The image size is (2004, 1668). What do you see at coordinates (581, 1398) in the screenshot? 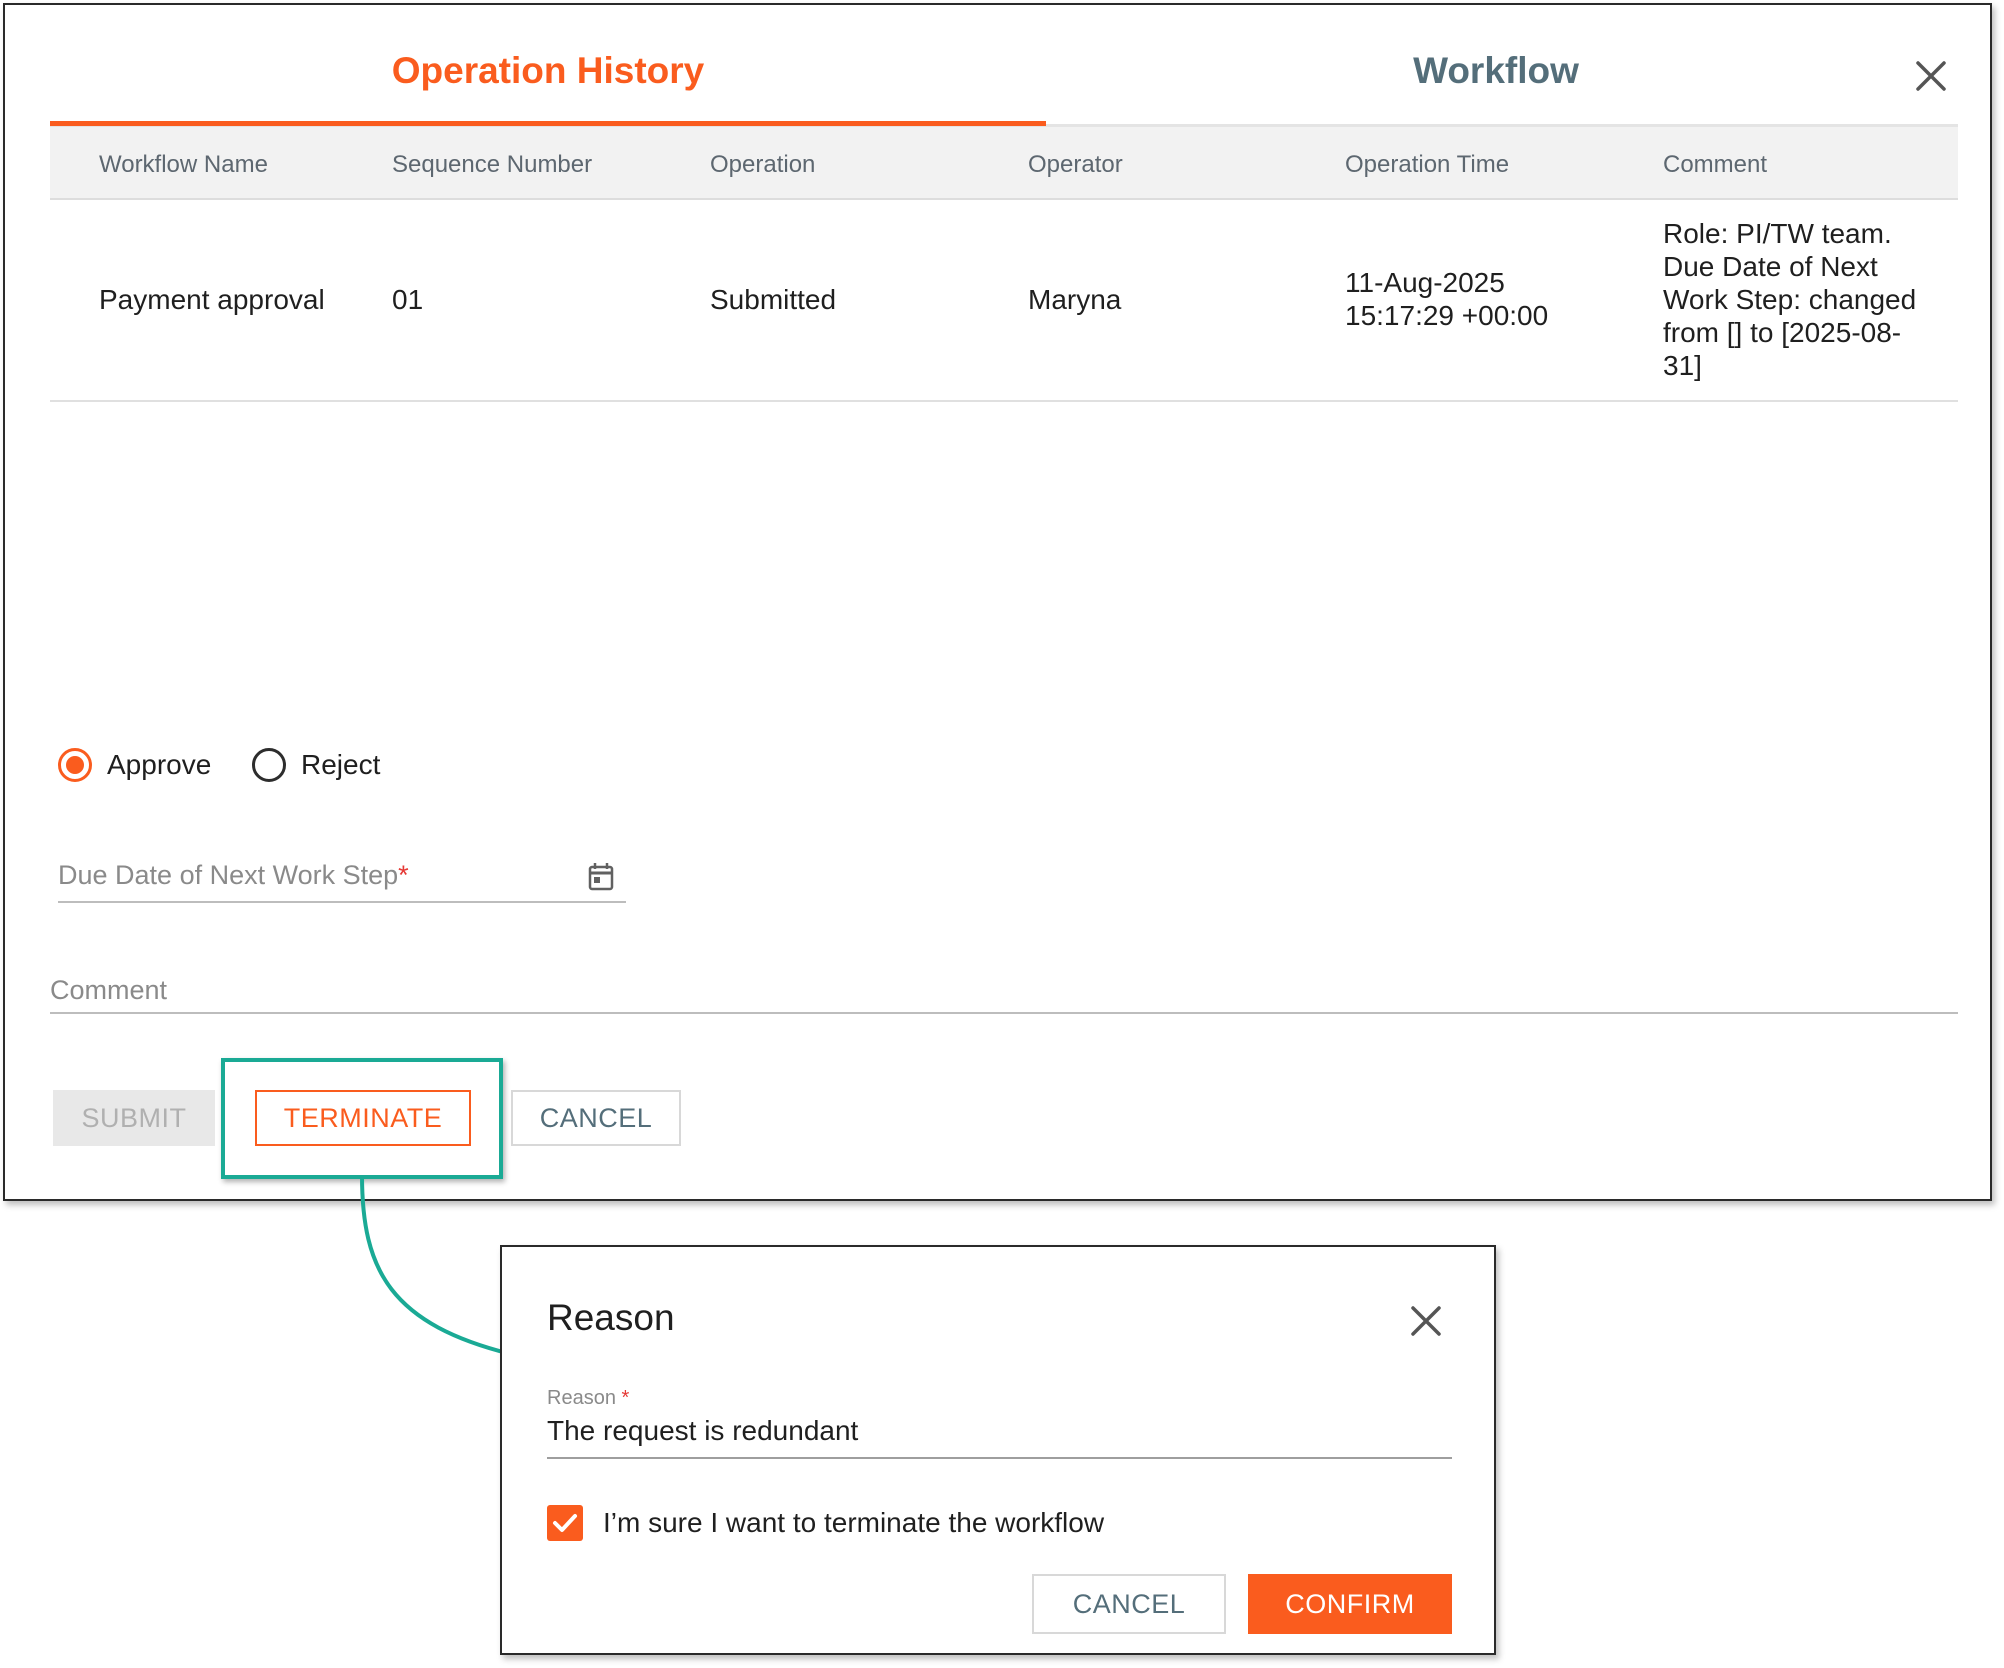
I see `reason-label-text: Reason` at bounding box center [581, 1398].